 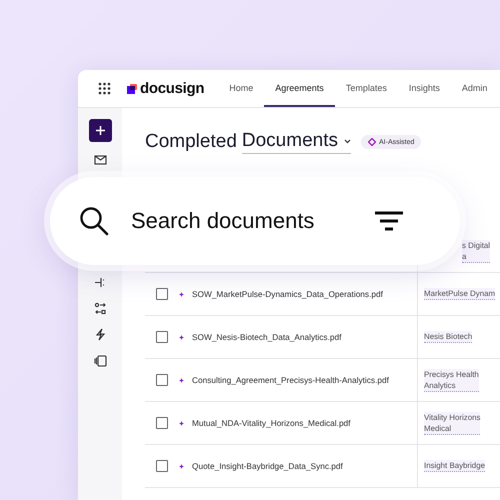 I want to click on new-button, so click(x=100, y=130).